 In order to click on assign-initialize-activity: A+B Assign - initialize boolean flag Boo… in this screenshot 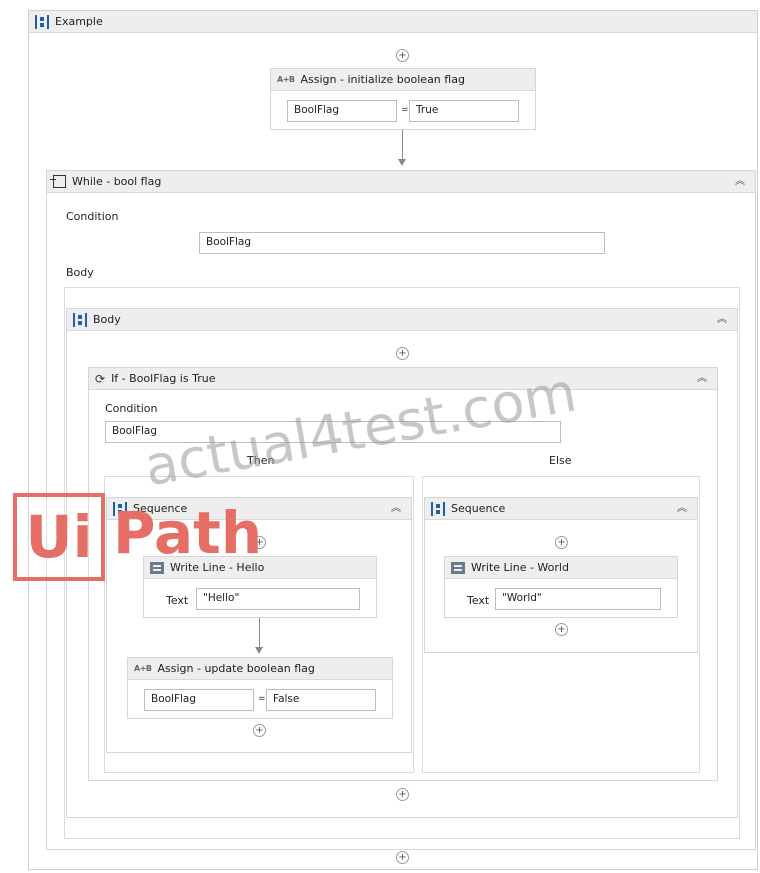, I will do `click(403, 99)`.